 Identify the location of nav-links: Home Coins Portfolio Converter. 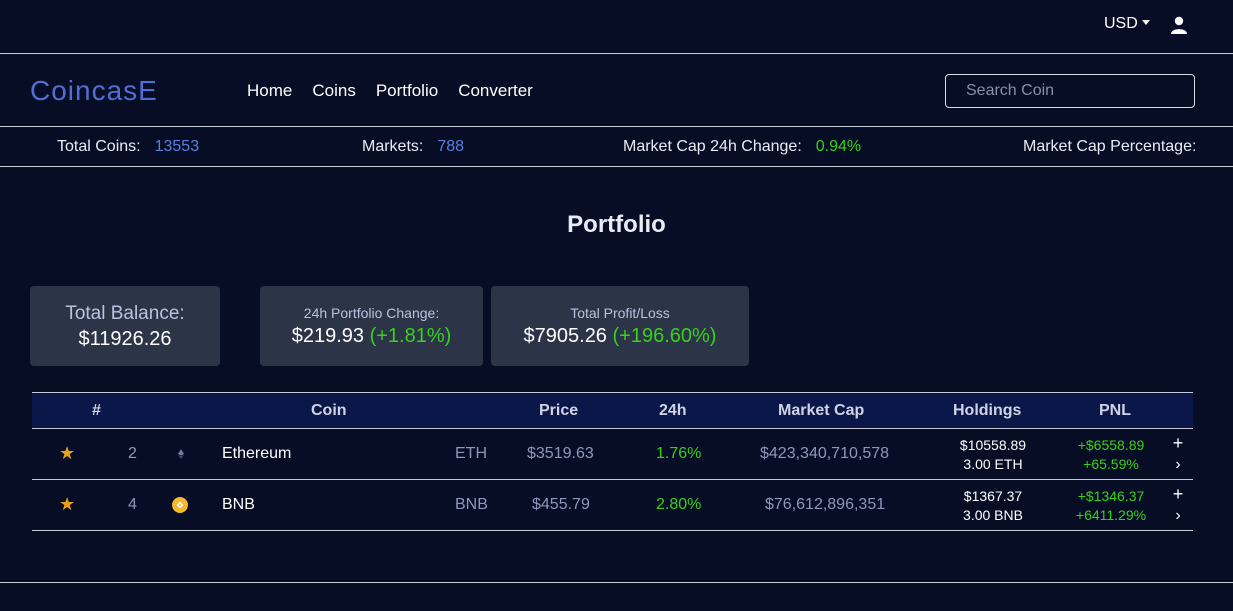
(390, 91).